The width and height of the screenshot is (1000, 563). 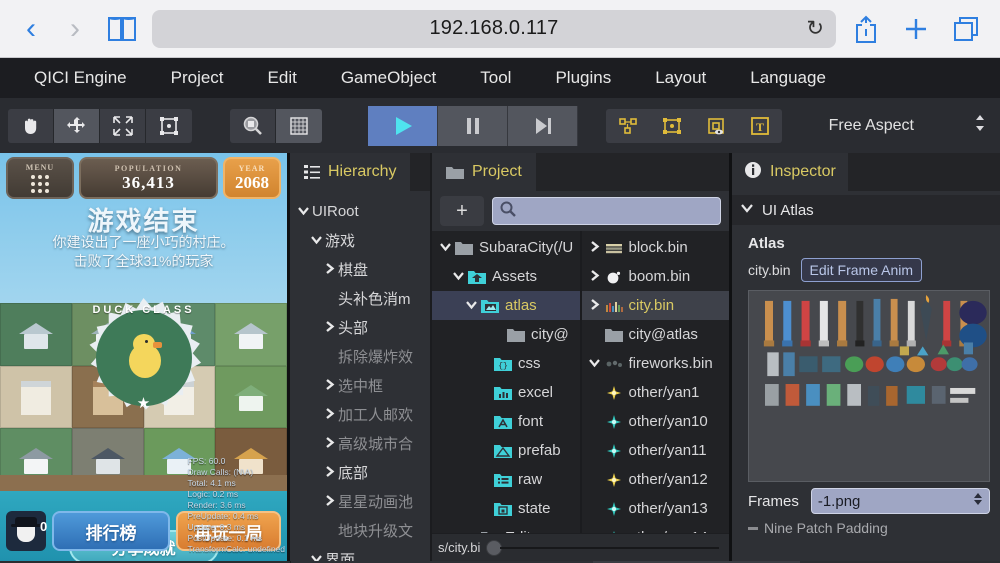 I want to click on hierarchy-row: 头部, so click(x=360, y=327).